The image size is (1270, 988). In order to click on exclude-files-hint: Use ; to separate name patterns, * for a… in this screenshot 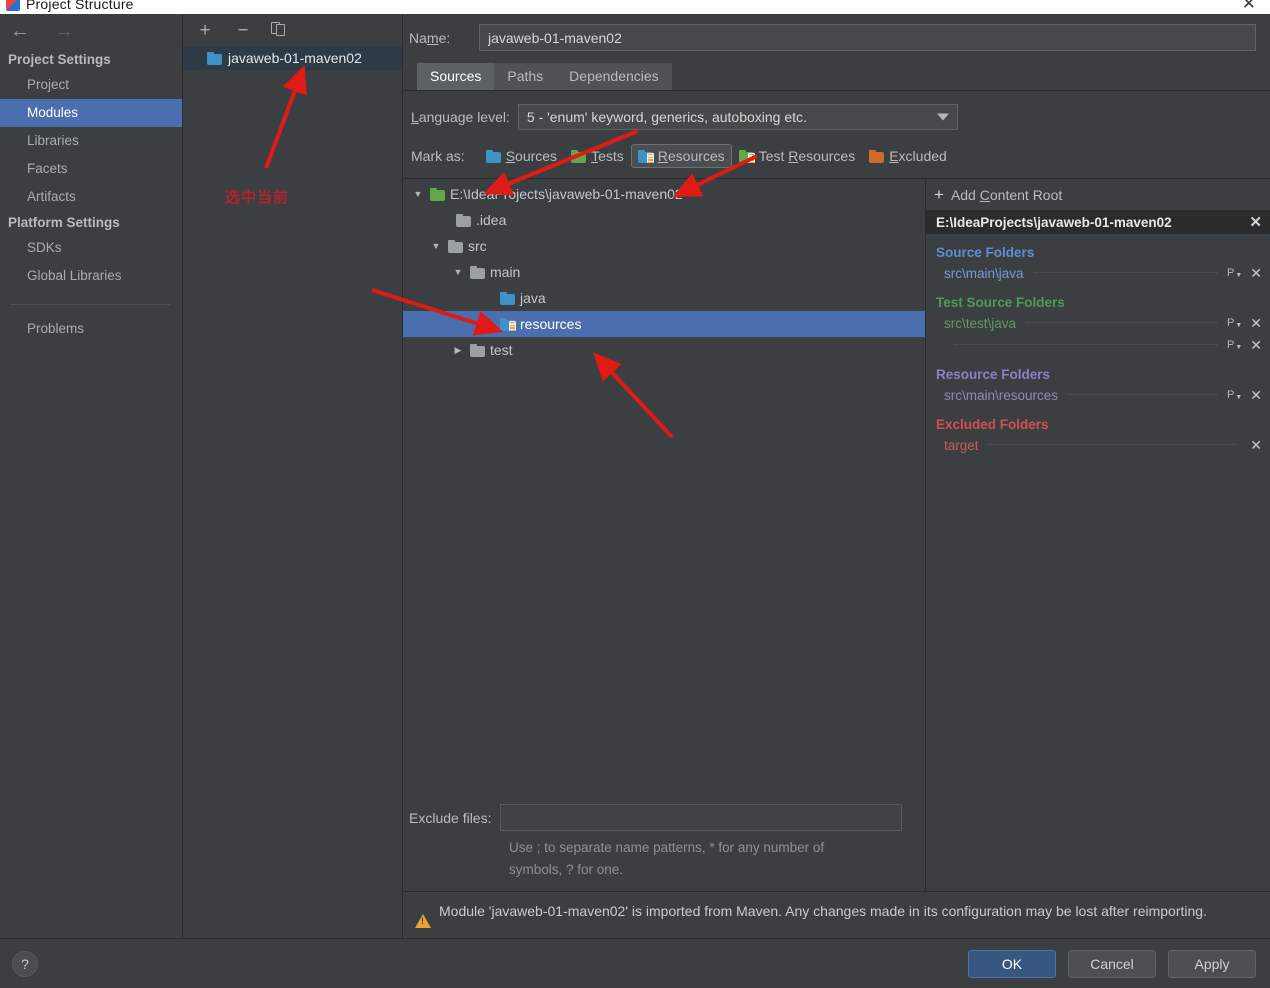, I will do `click(633, 856)`.